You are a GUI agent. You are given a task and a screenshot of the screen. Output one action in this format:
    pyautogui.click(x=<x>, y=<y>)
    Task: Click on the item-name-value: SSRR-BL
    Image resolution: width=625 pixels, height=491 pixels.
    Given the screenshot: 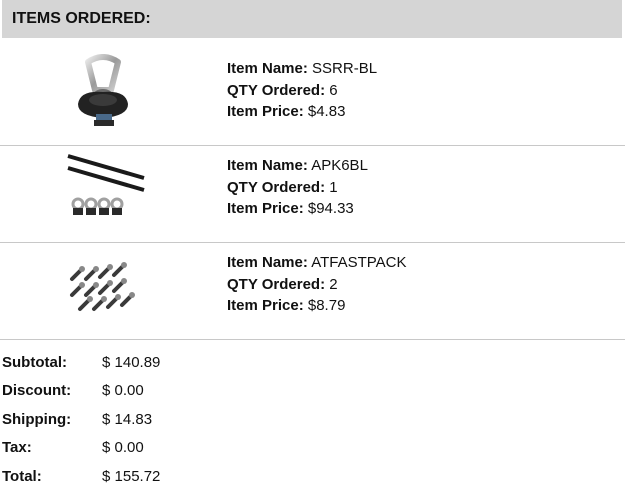 What is the action you would take?
    pyautogui.click(x=345, y=68)
    